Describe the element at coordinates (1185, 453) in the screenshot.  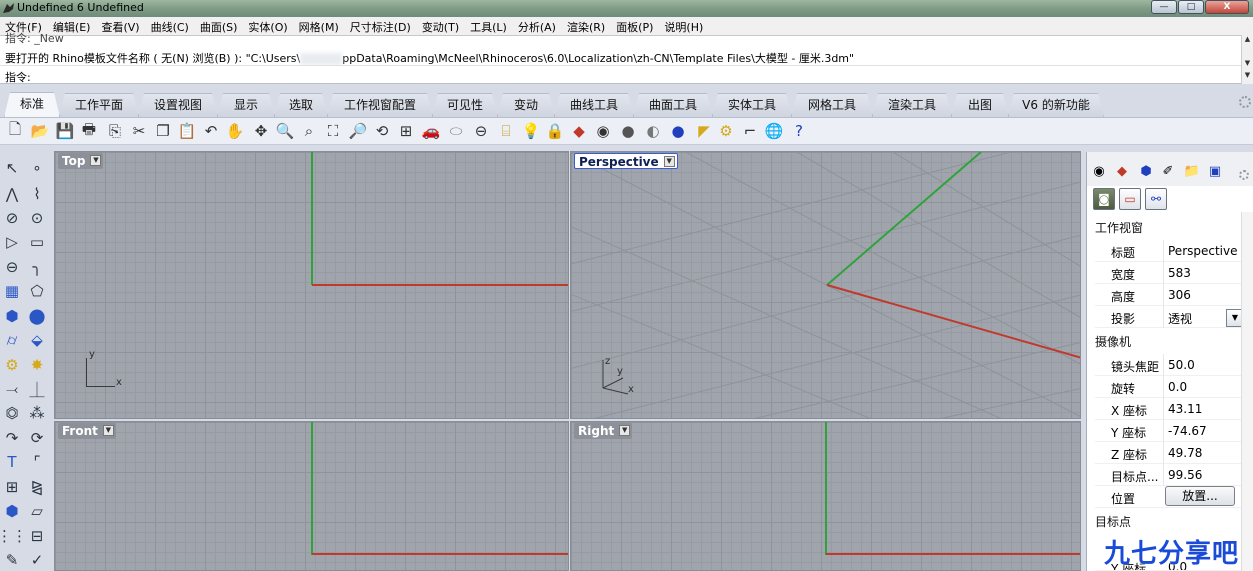
I see `prop-z-value: 49.78` at that location.